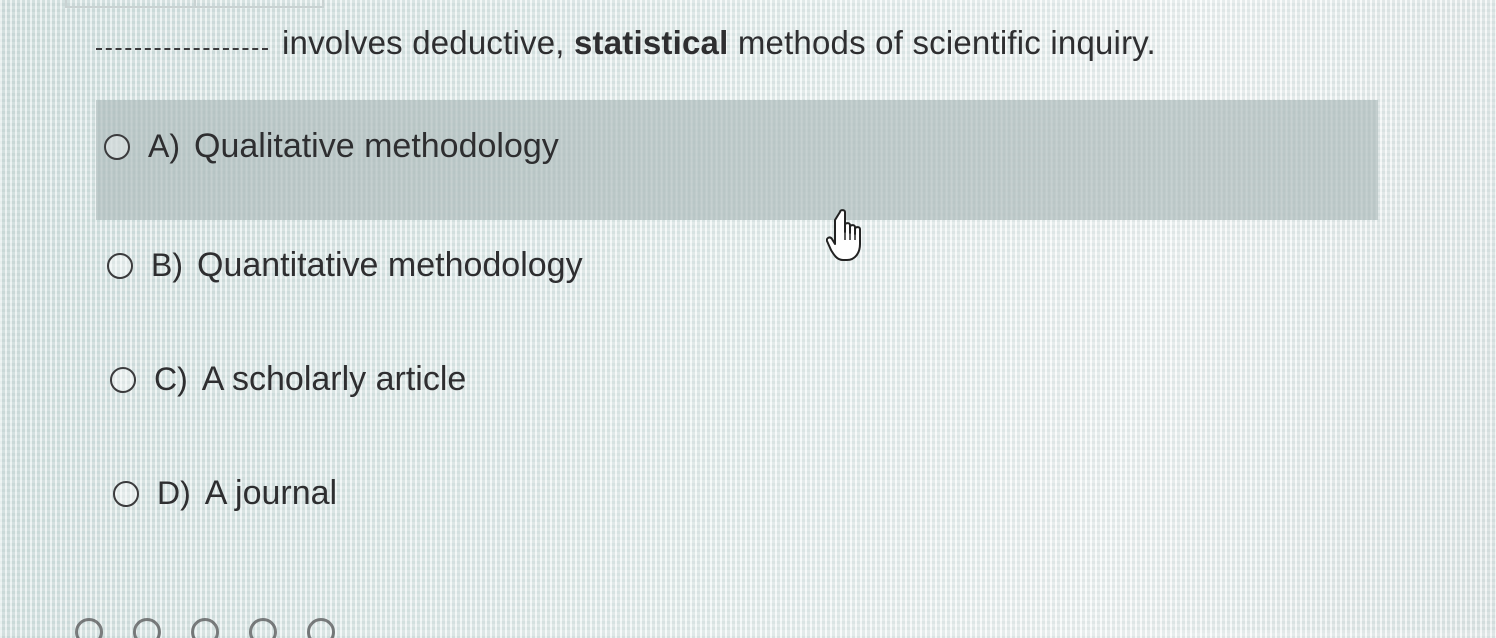 Image resolution: width=1496 pixels, height=638 pixels. I want to click on option-d-letter: D), so click(174, 493).